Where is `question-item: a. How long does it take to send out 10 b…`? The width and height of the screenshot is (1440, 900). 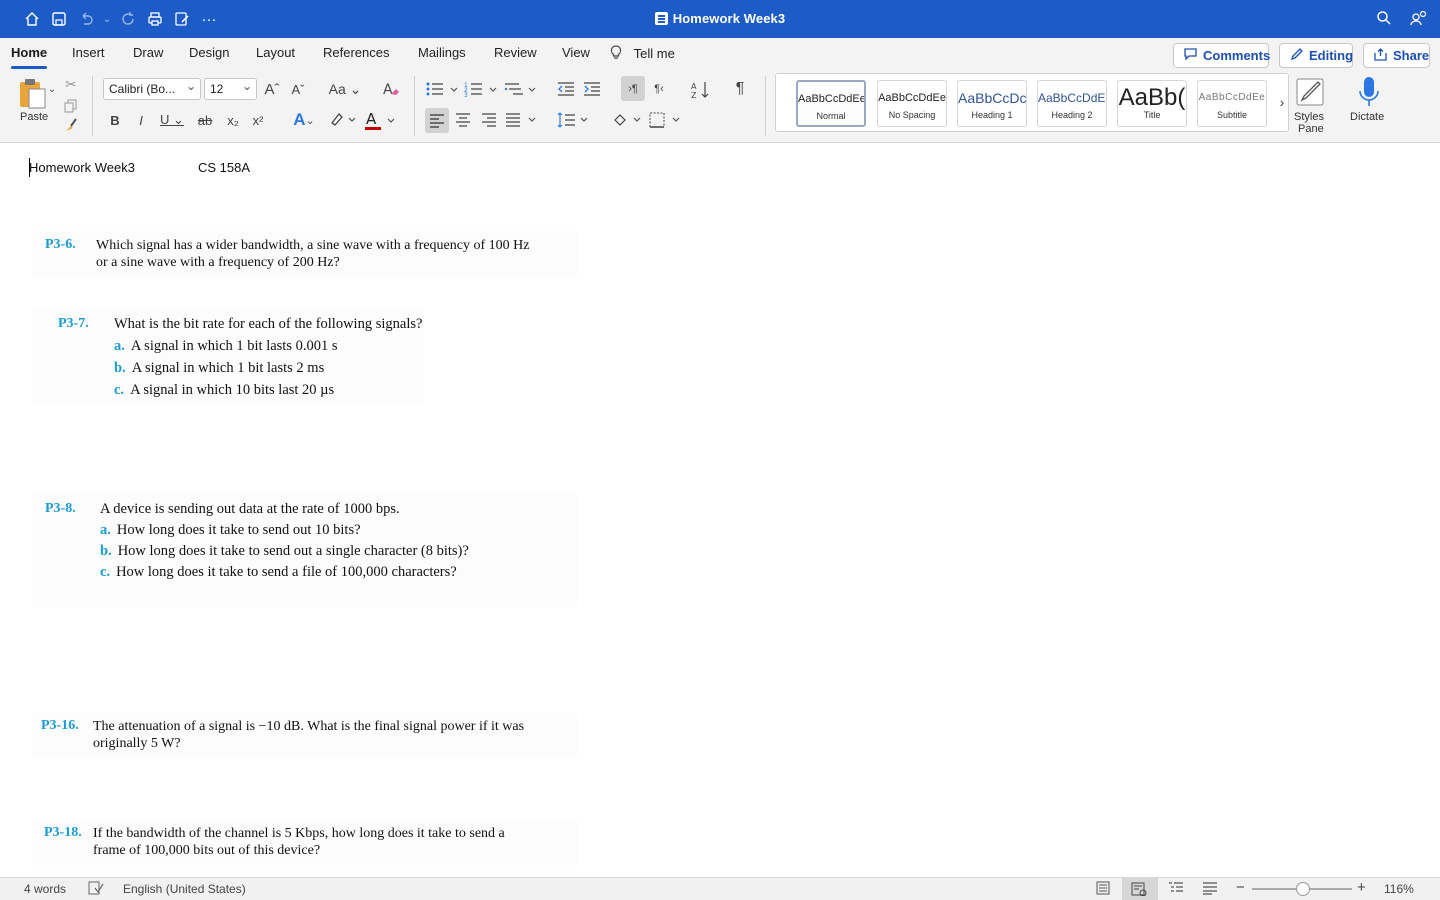
question-item: a. How long does it take to send out 10 b… is located at coordinates (230, 530).